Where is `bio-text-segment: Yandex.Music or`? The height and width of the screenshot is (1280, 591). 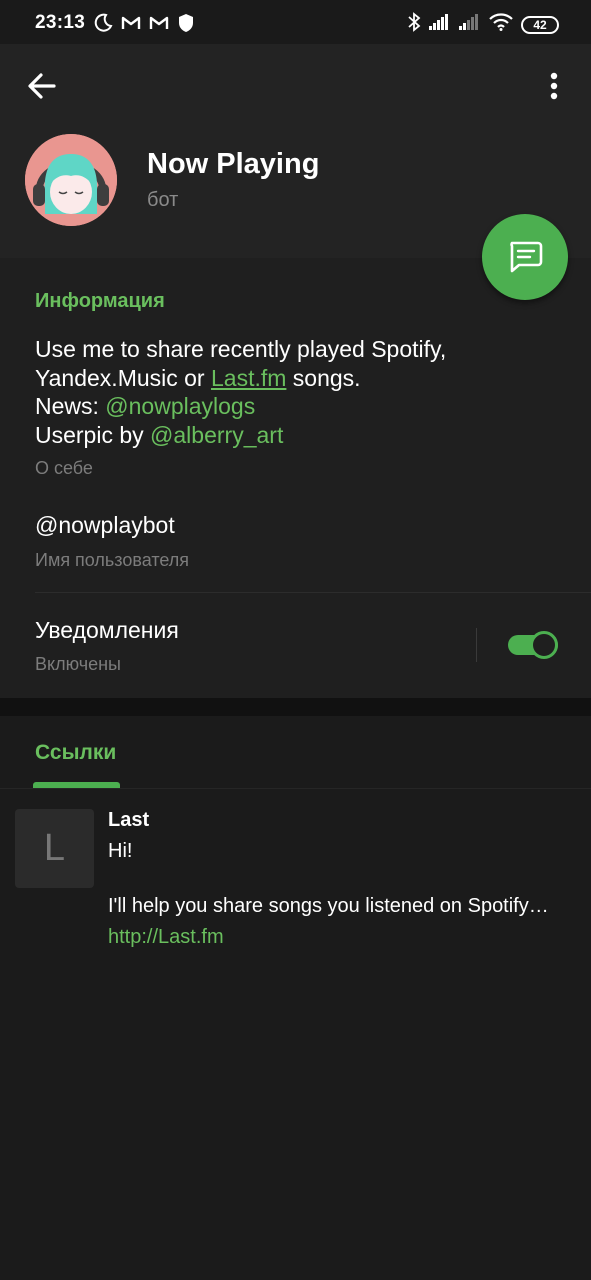
bio-text-segment: Yandex.Music or is located at coordinates (123, 377).